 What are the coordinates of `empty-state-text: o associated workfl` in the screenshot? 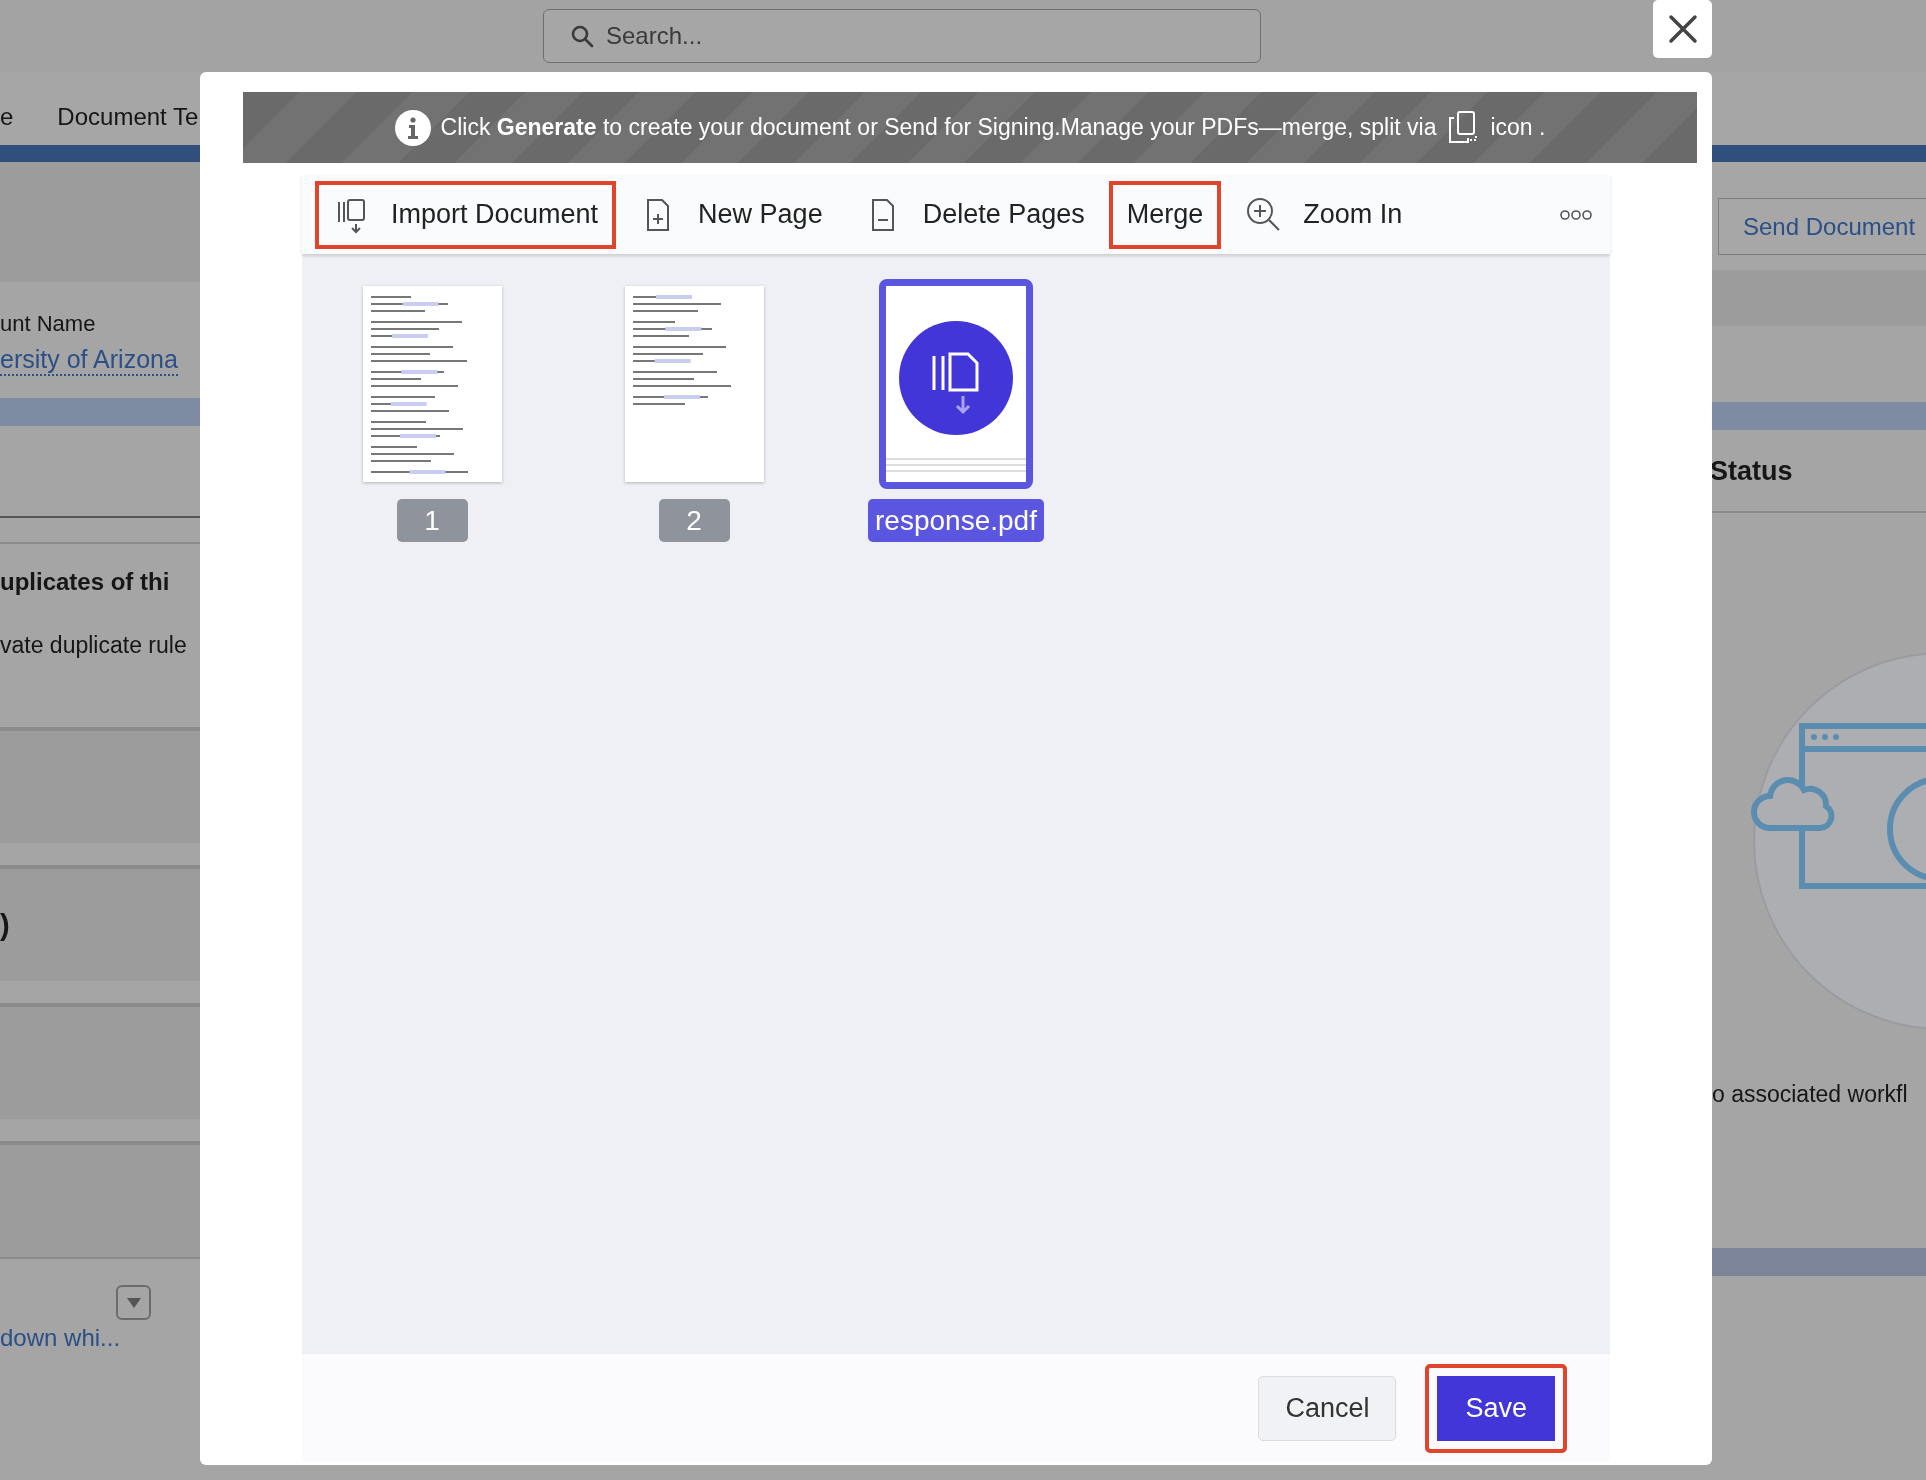 It's located at (1810, 1094).